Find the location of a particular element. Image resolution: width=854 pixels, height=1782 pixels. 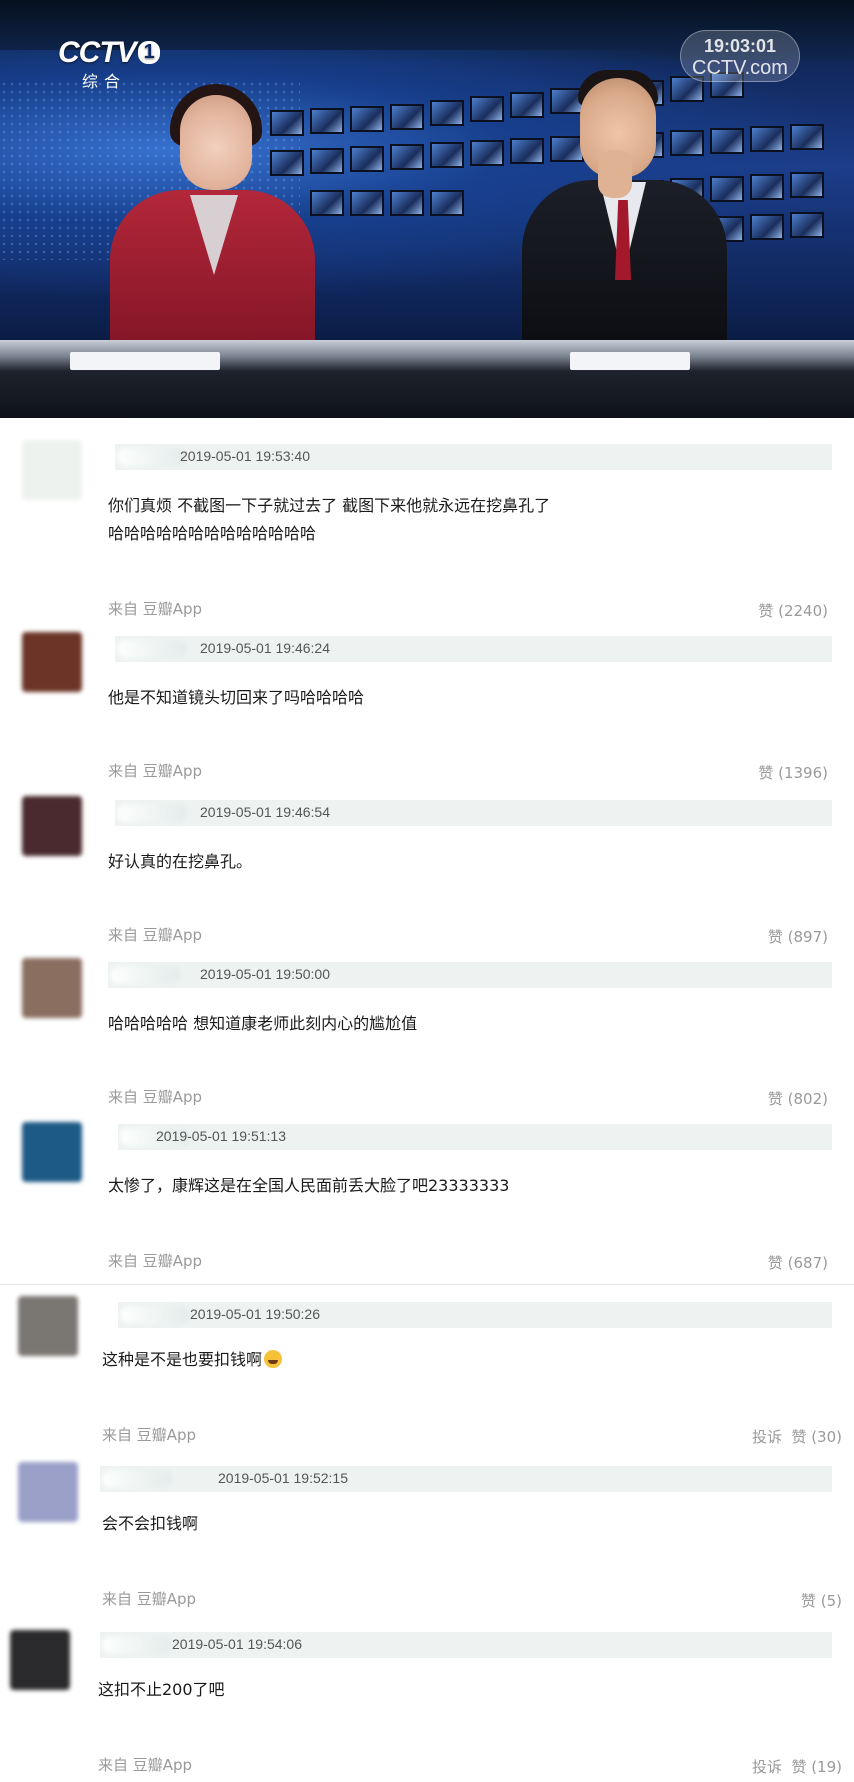

comment-text: 他是不知道镜头切回来了吗哈哈哈哈 is located at coordinates (236, 698).